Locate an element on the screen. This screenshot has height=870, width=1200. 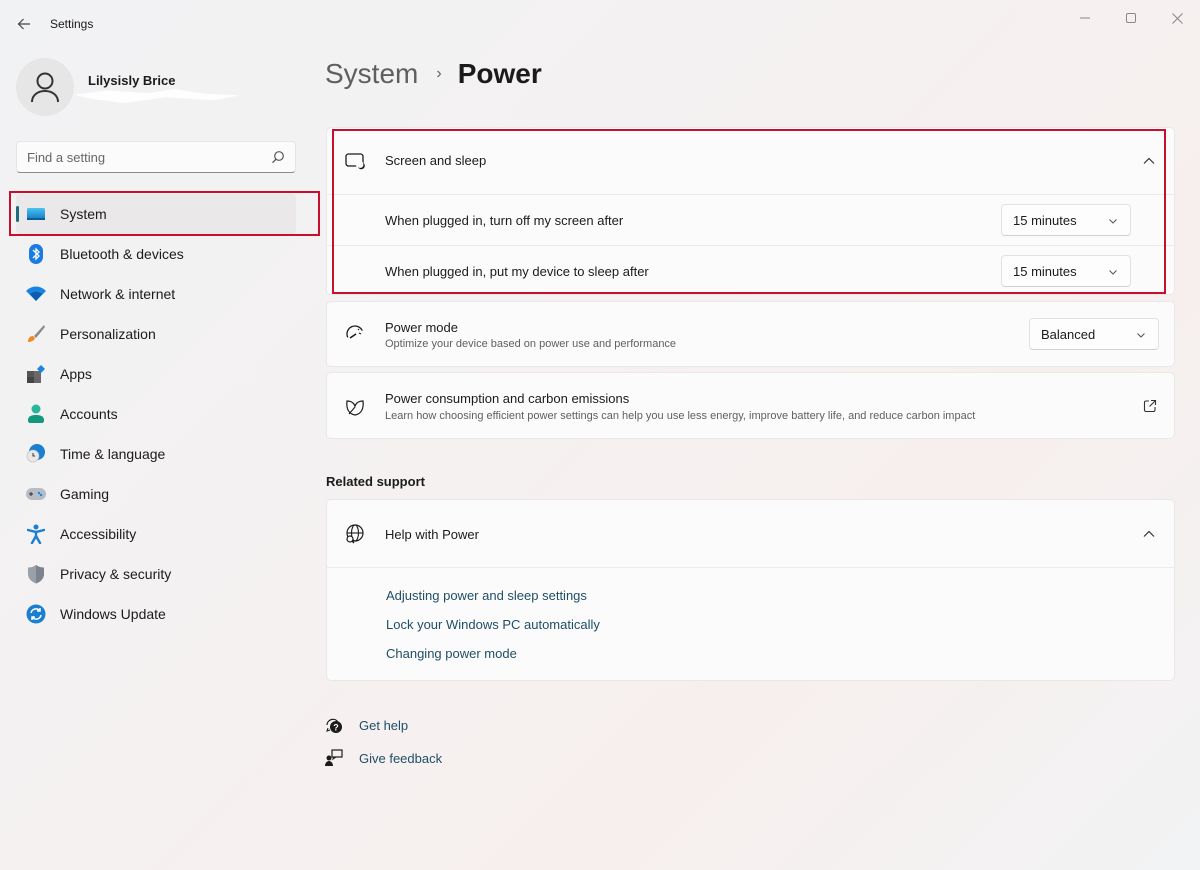
sidebar-item-label: Accounts is located at coordinates (89, 414).